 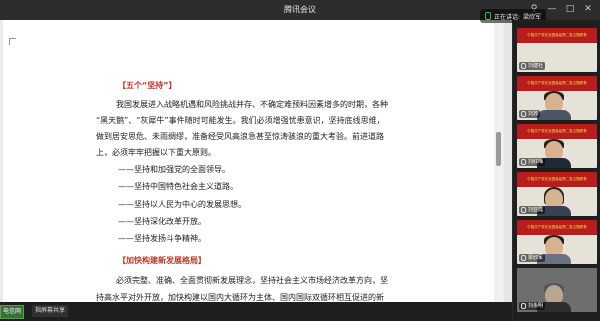 I want to click on participant-tile: 中国共产党在全国各级第二批主题教育 刘苏, so click(x=557, y=98).